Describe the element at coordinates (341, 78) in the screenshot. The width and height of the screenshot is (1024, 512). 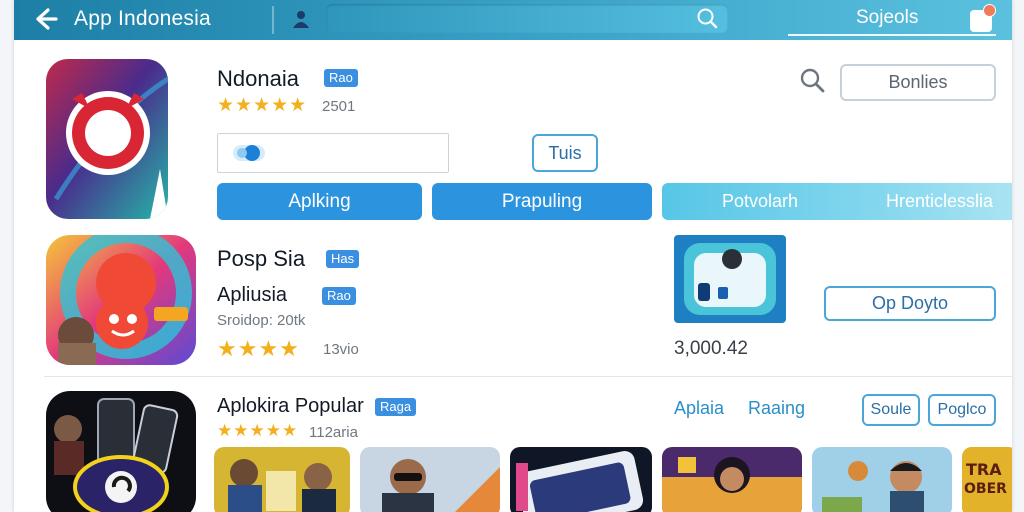
I see `app-badge: Rao` at that location.